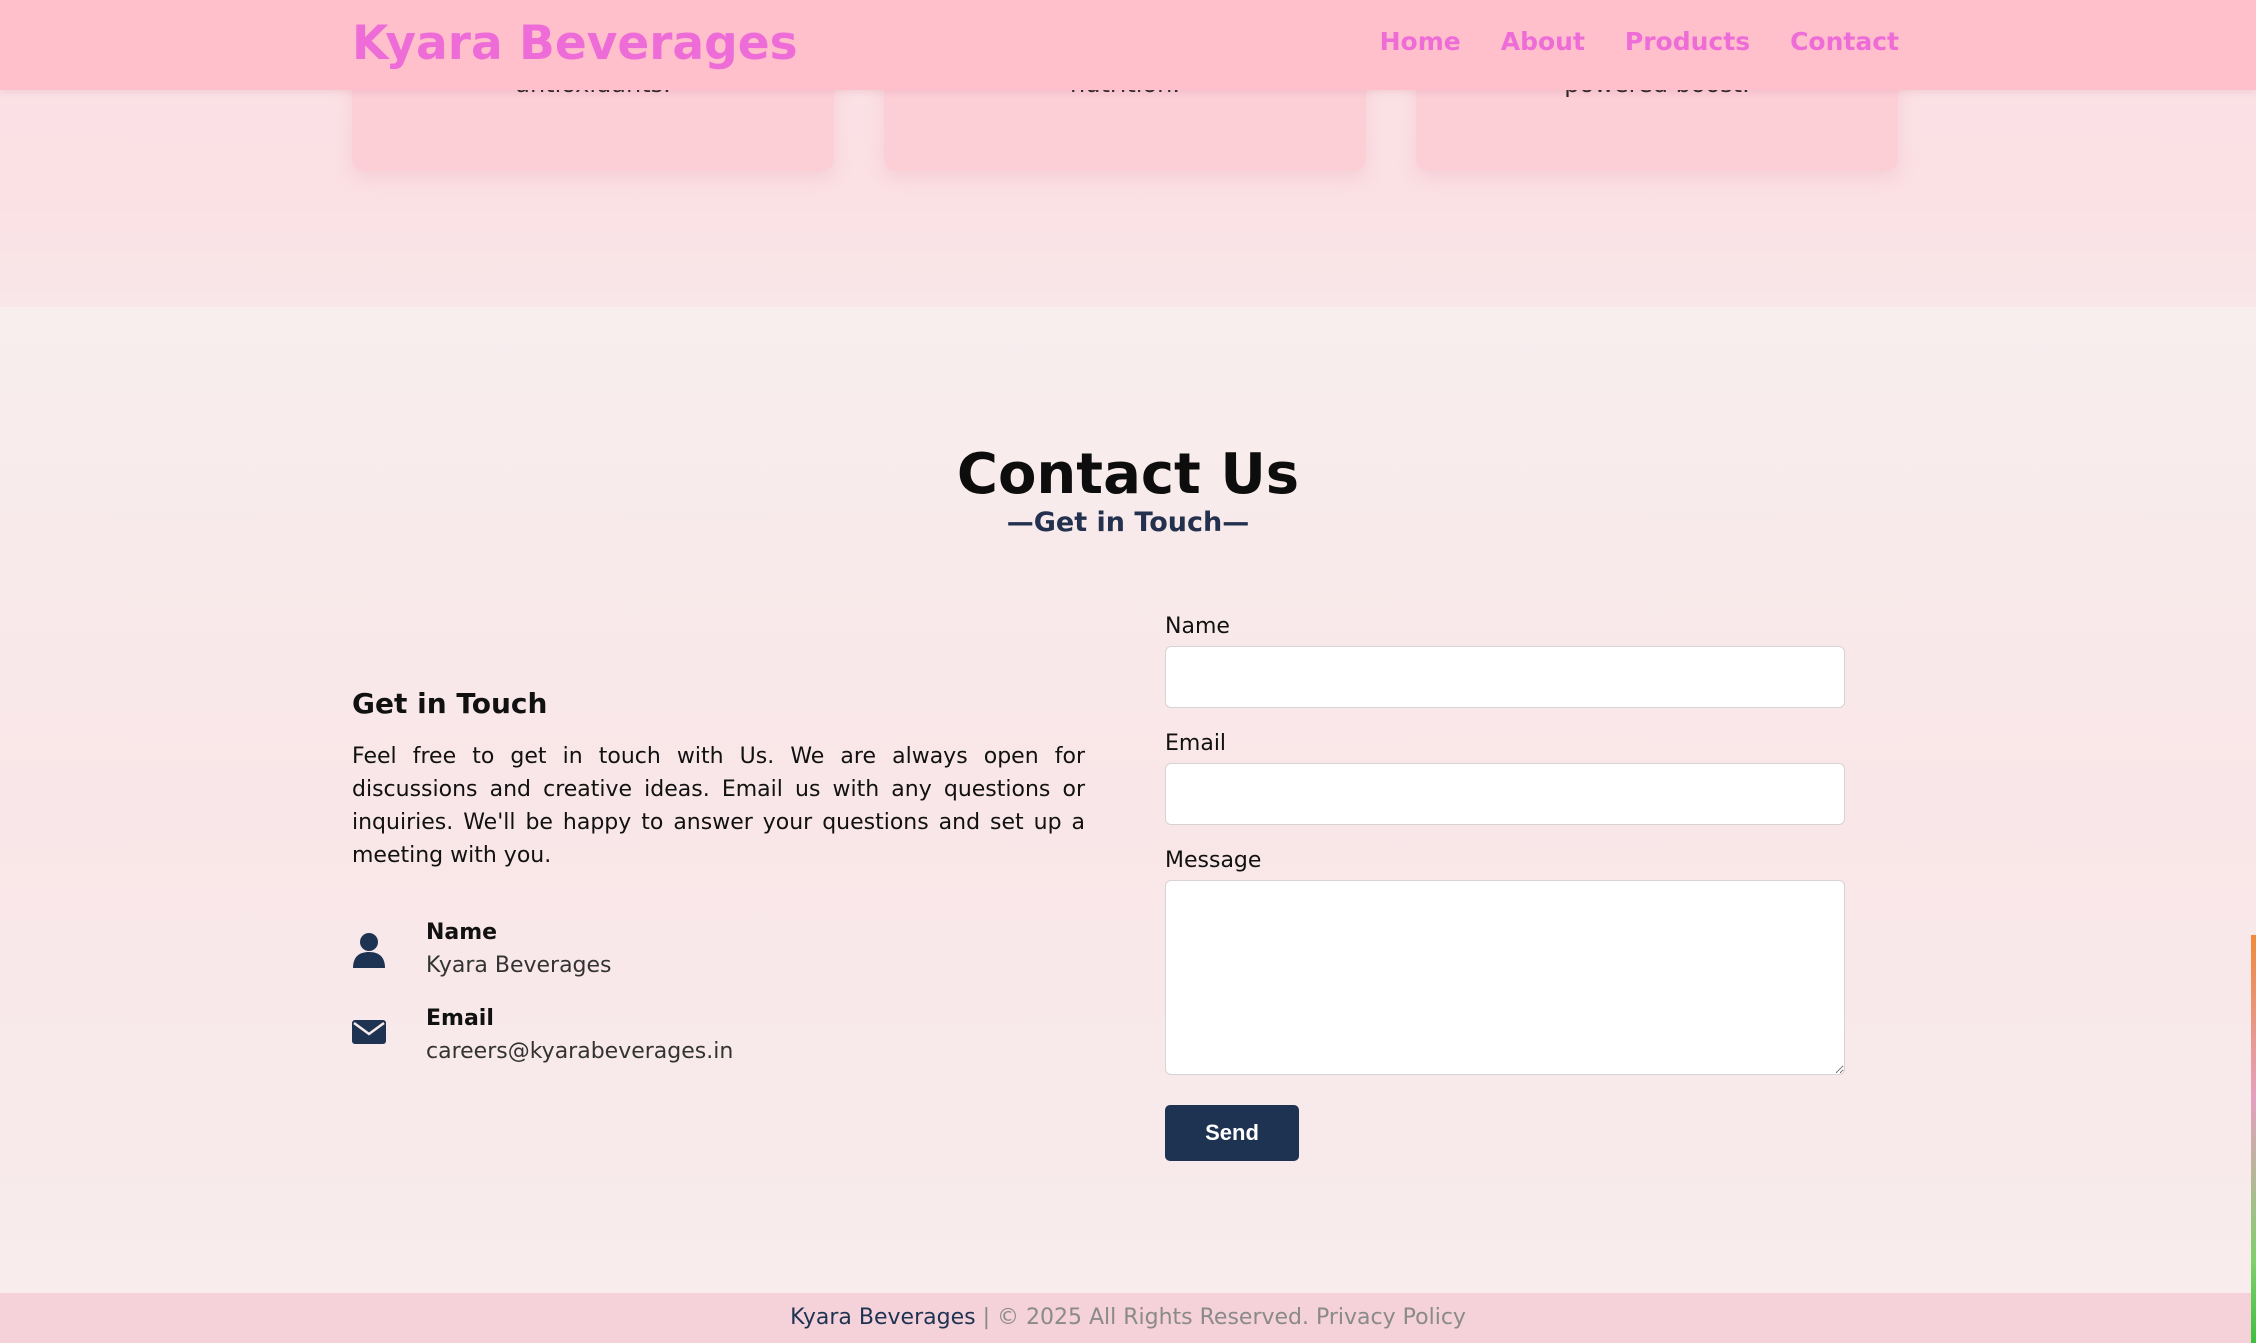  What do you see at coordinates (519, 965) in the screenshot?
I see `info-value: Kyara Beverages` at bounding box center [519, 965].